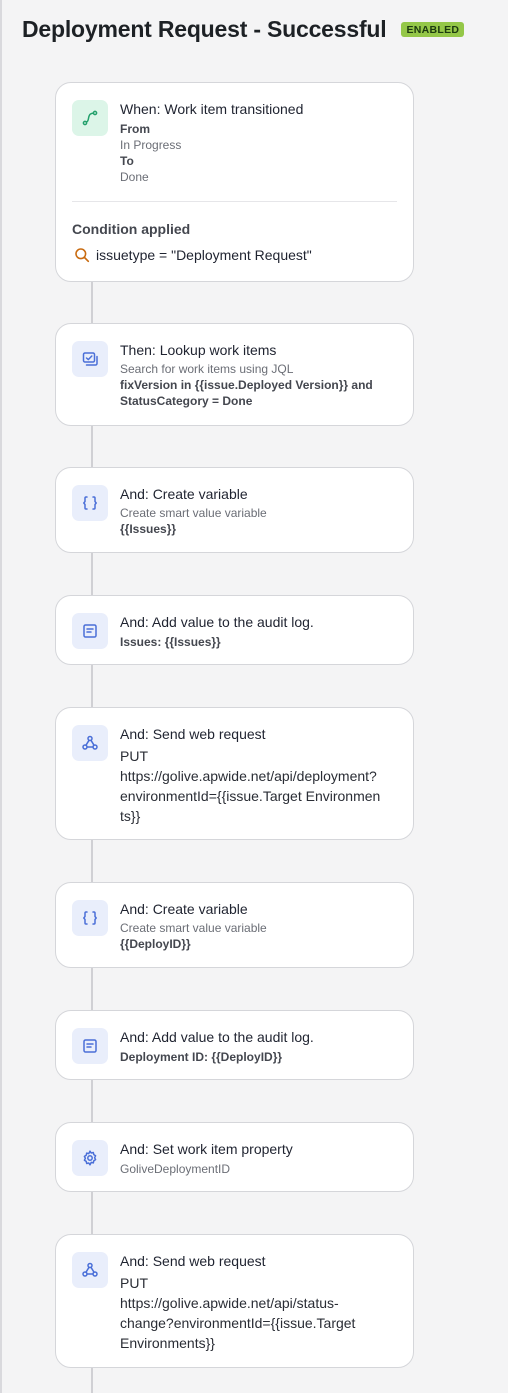  Describe the element at coordinates (90, 118) in the screenshot. I see `transition-icon` at that location.